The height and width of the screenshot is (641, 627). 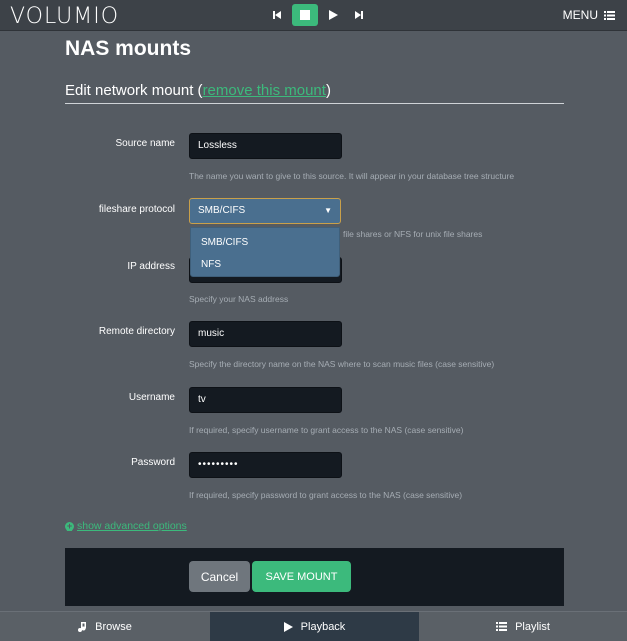 I want to click on menu-button: MENU, so click(x=589, y=15).